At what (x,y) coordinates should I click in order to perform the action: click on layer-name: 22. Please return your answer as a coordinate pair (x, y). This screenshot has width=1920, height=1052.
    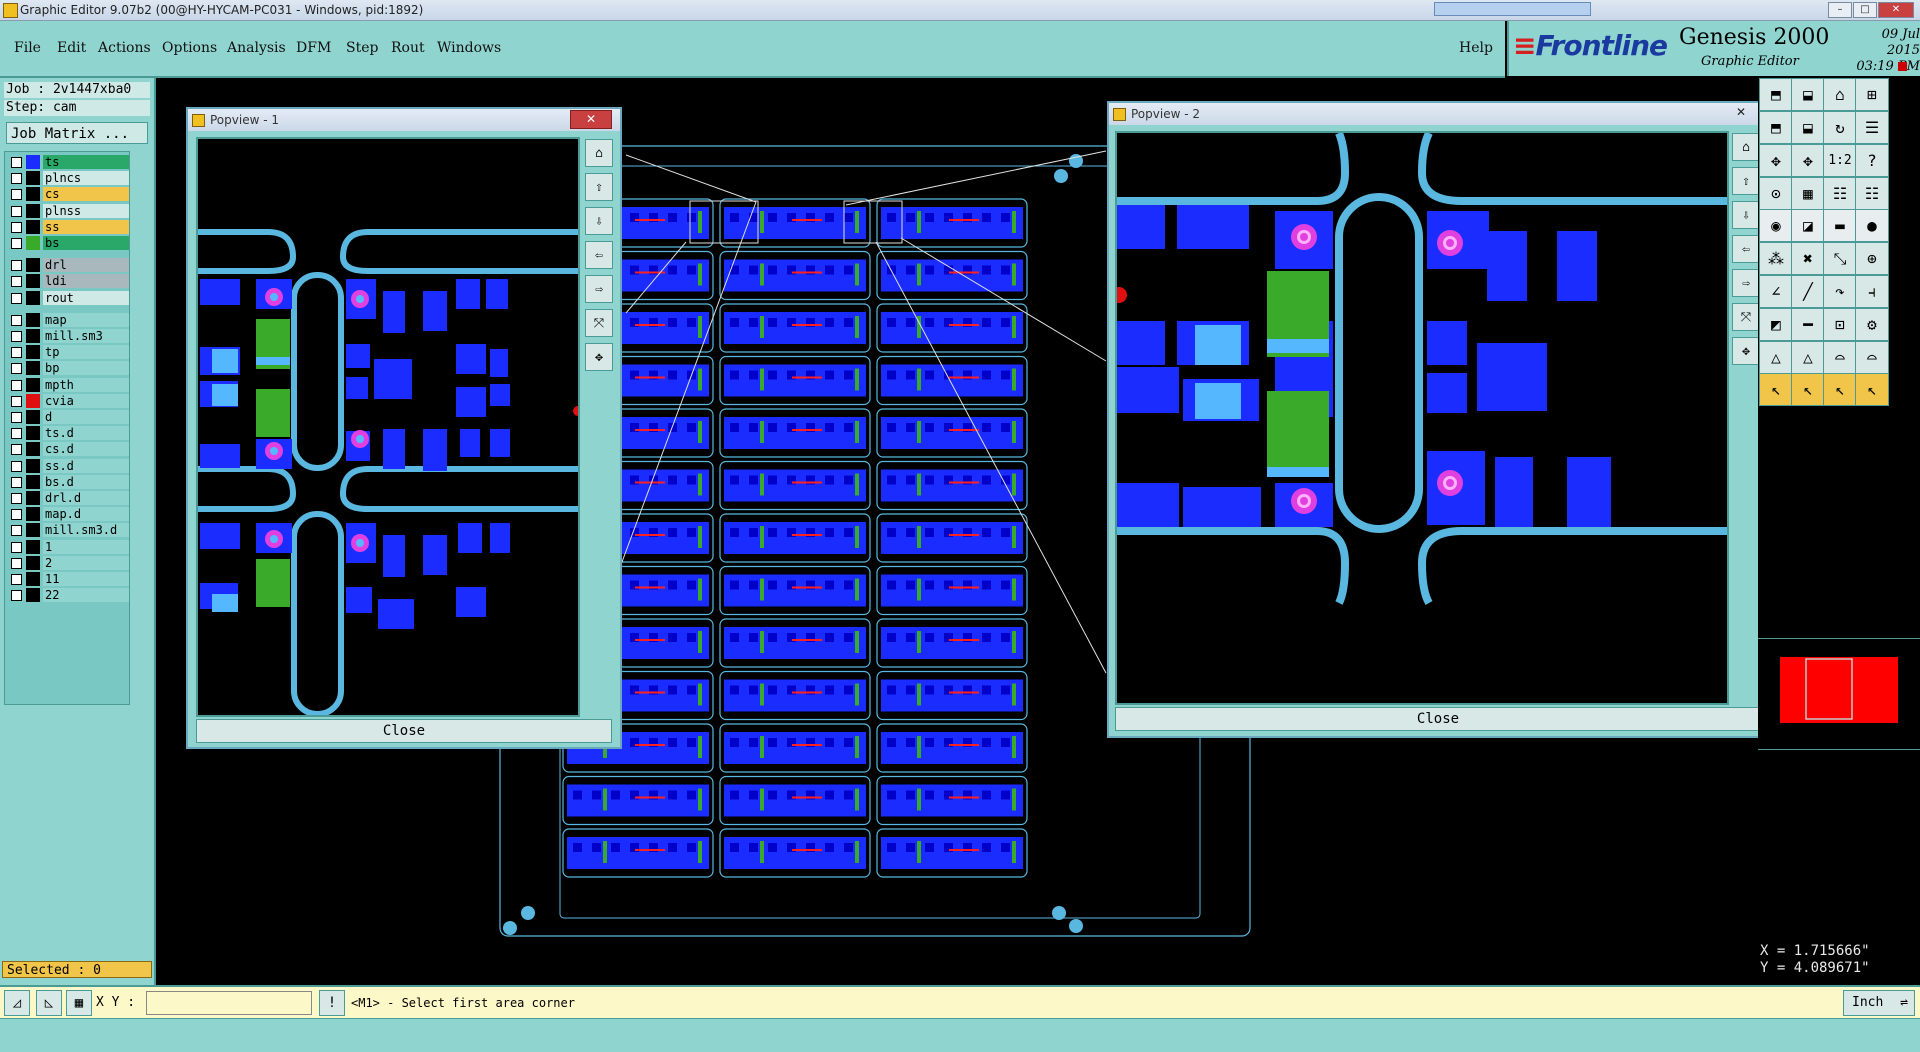
    Looking at the image, I should click on (86, 595).